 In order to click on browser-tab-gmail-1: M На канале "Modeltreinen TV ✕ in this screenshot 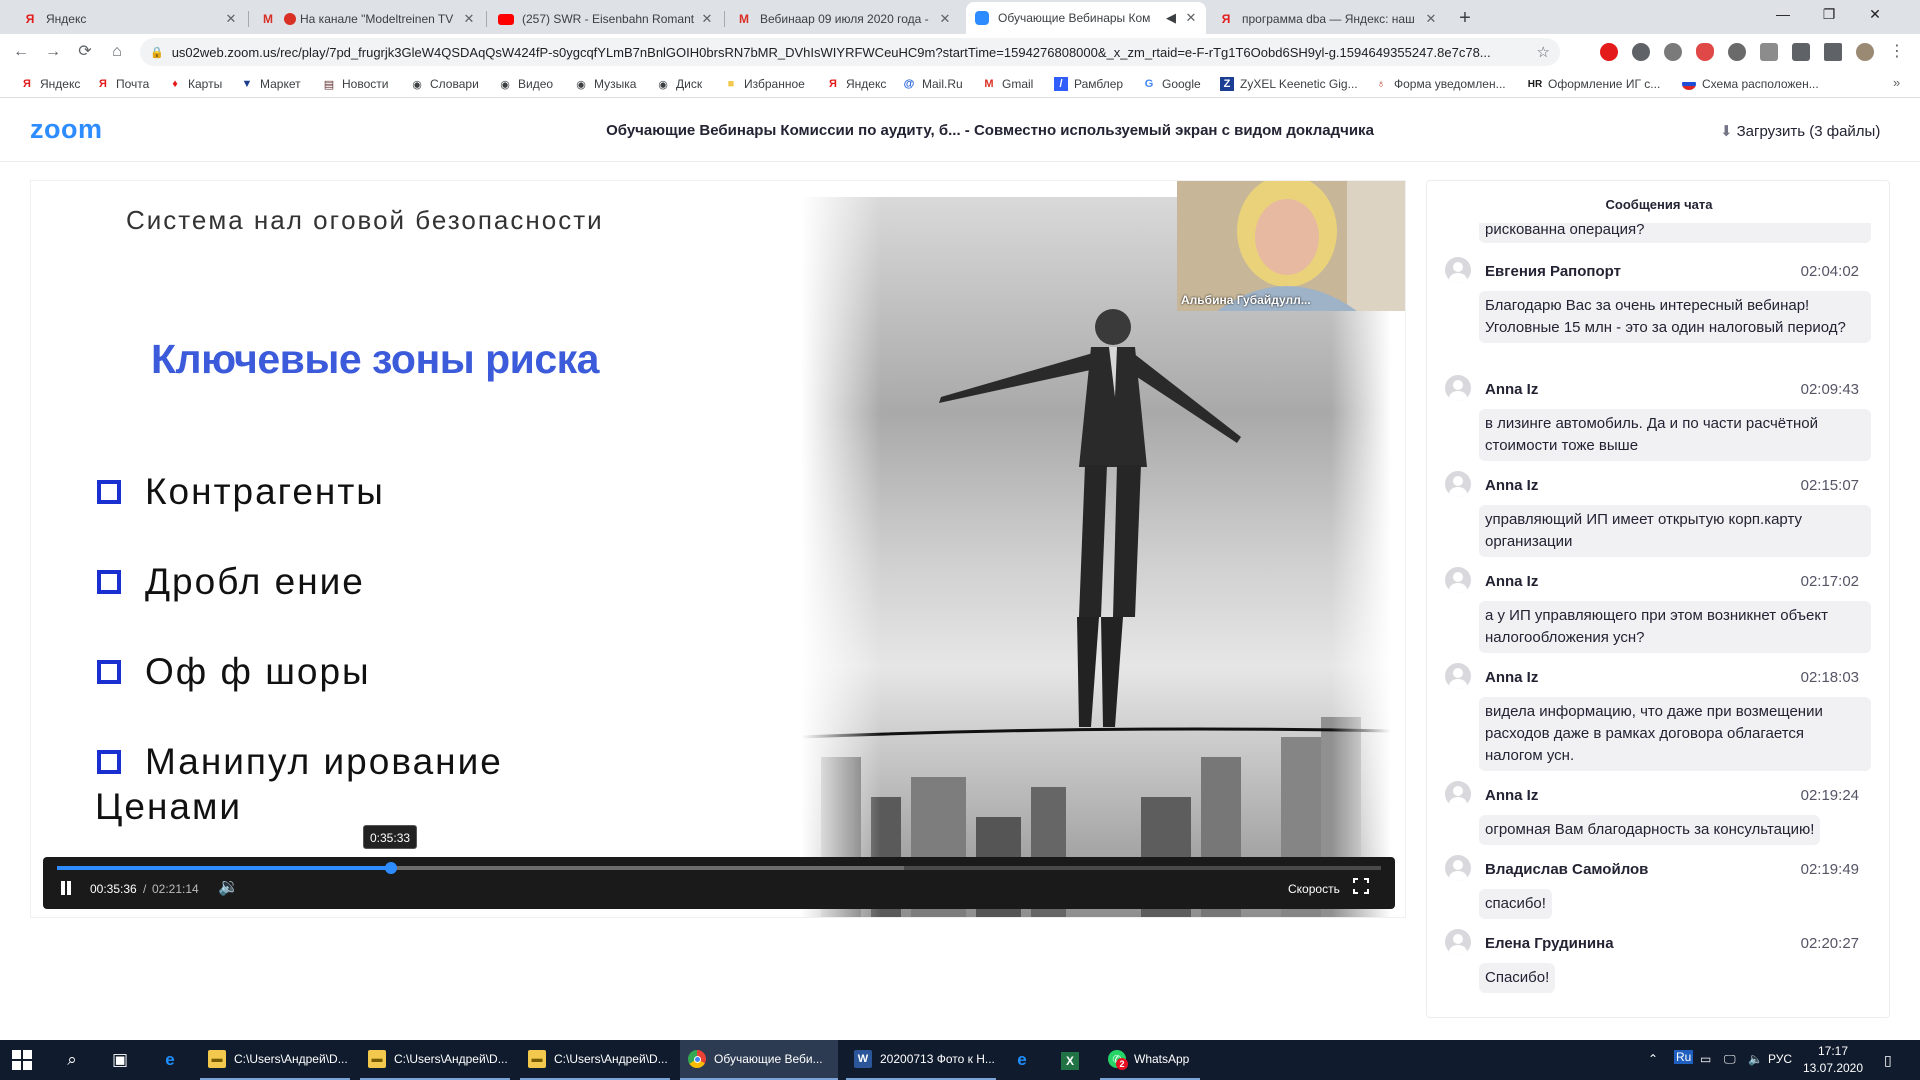, I will do `click(368, 19)`.